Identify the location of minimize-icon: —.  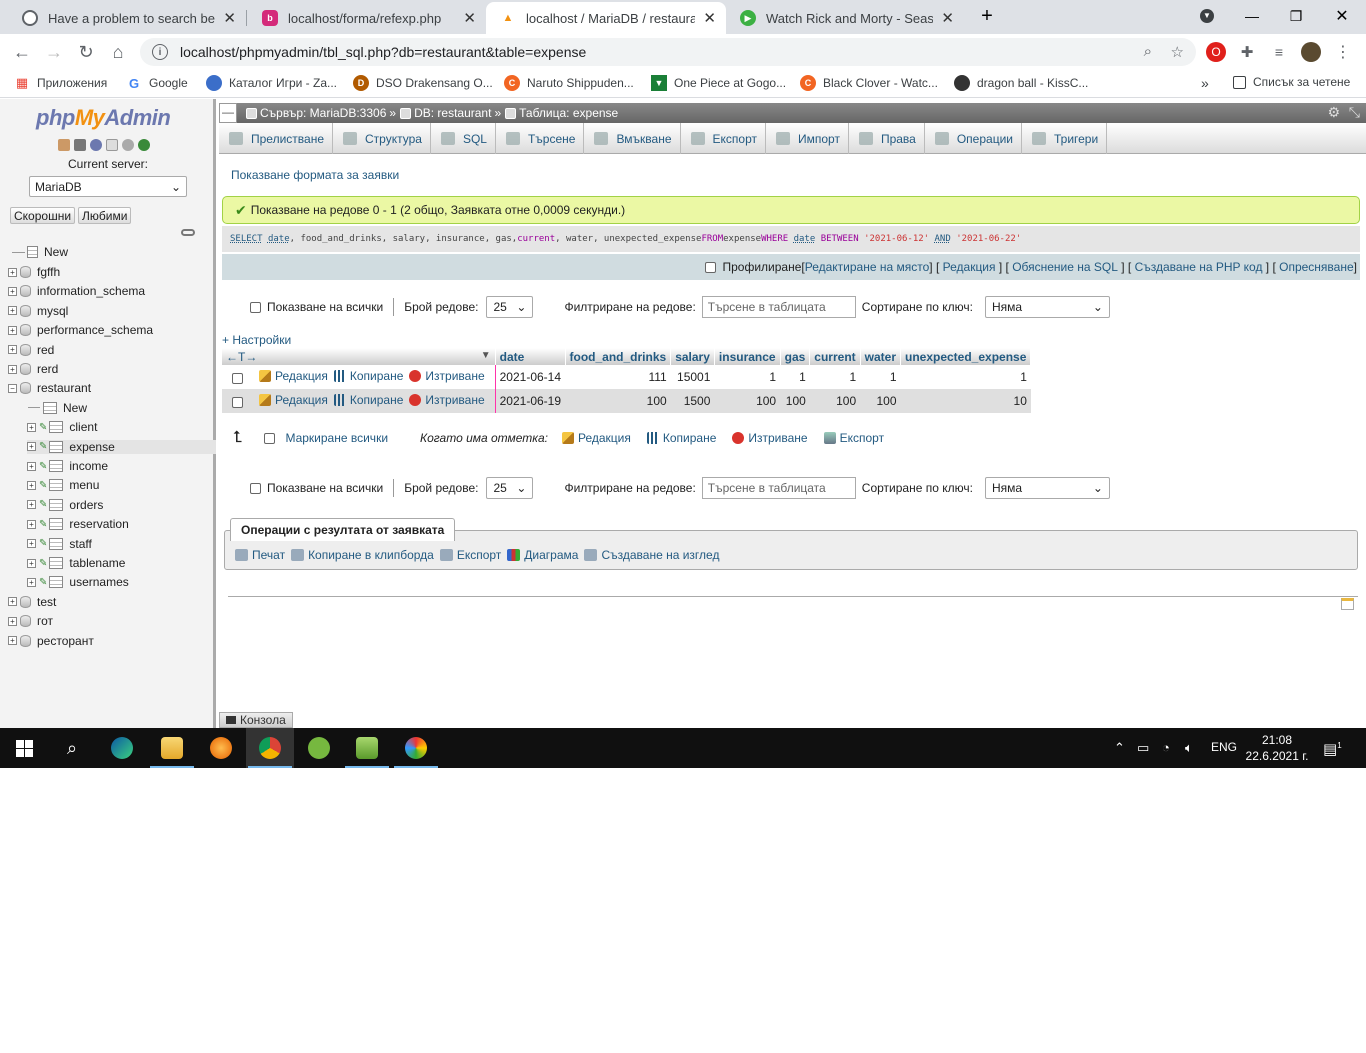
(1252, 16).